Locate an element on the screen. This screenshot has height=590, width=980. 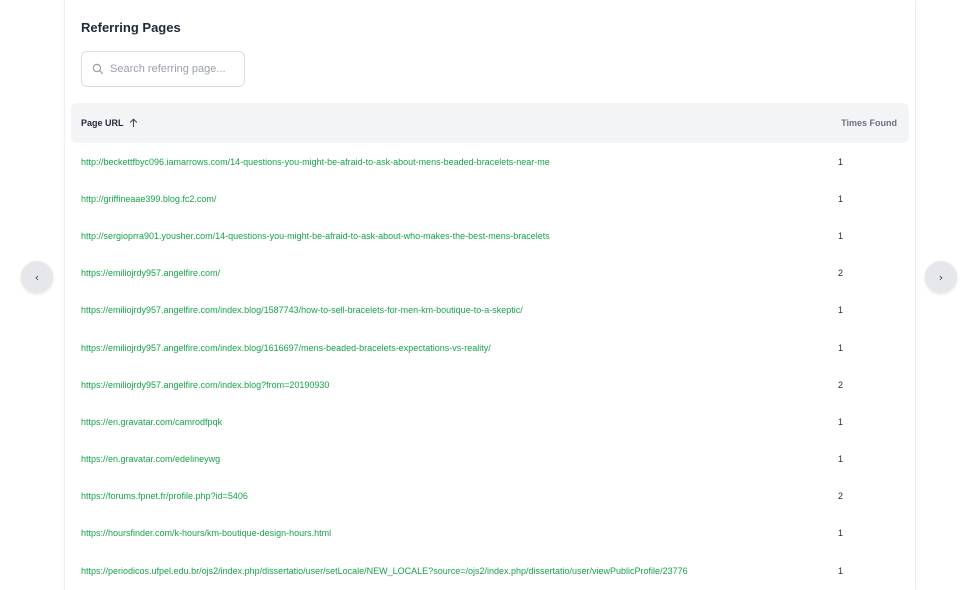
table-header: Page URL Times Found is located at coordinates (490, 123).